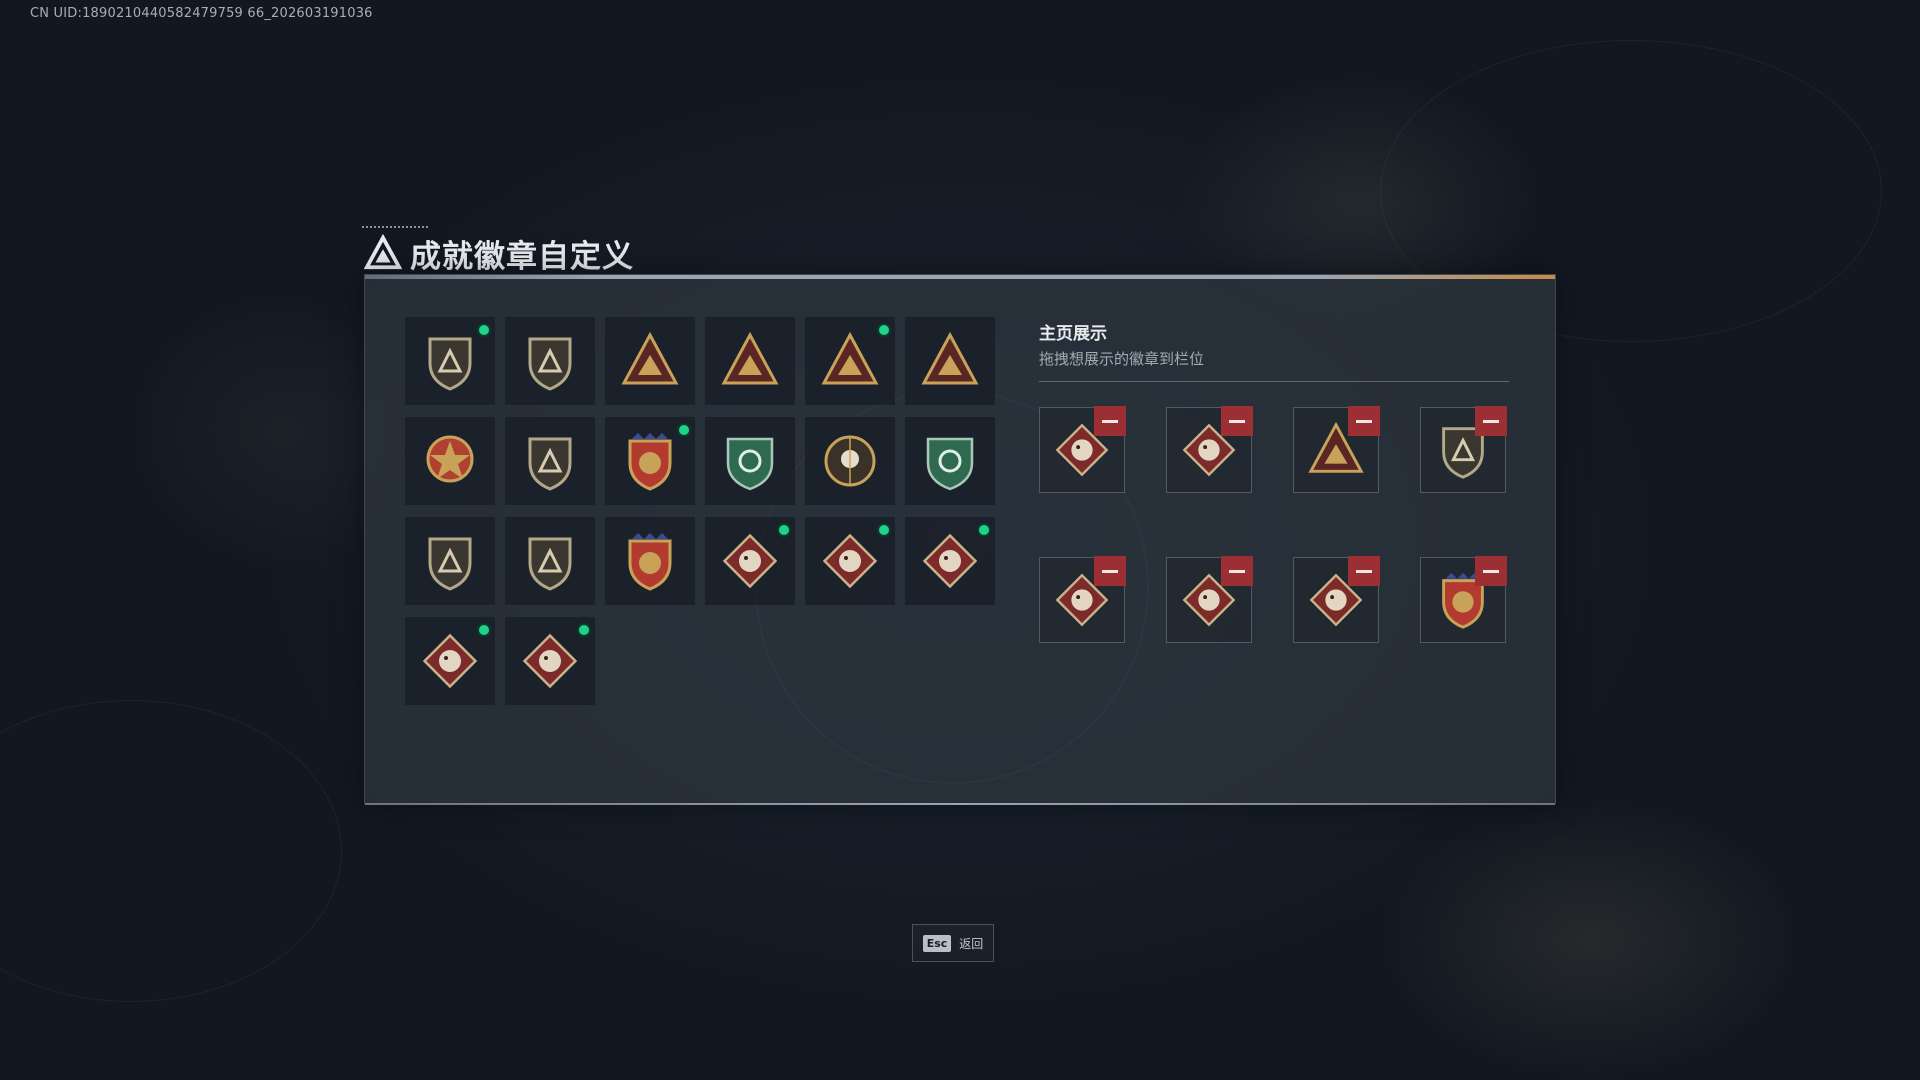  Describe the element at coordinates (550, 464) in the screenshot. I see `eagle-shield-badge-icon` at that location.